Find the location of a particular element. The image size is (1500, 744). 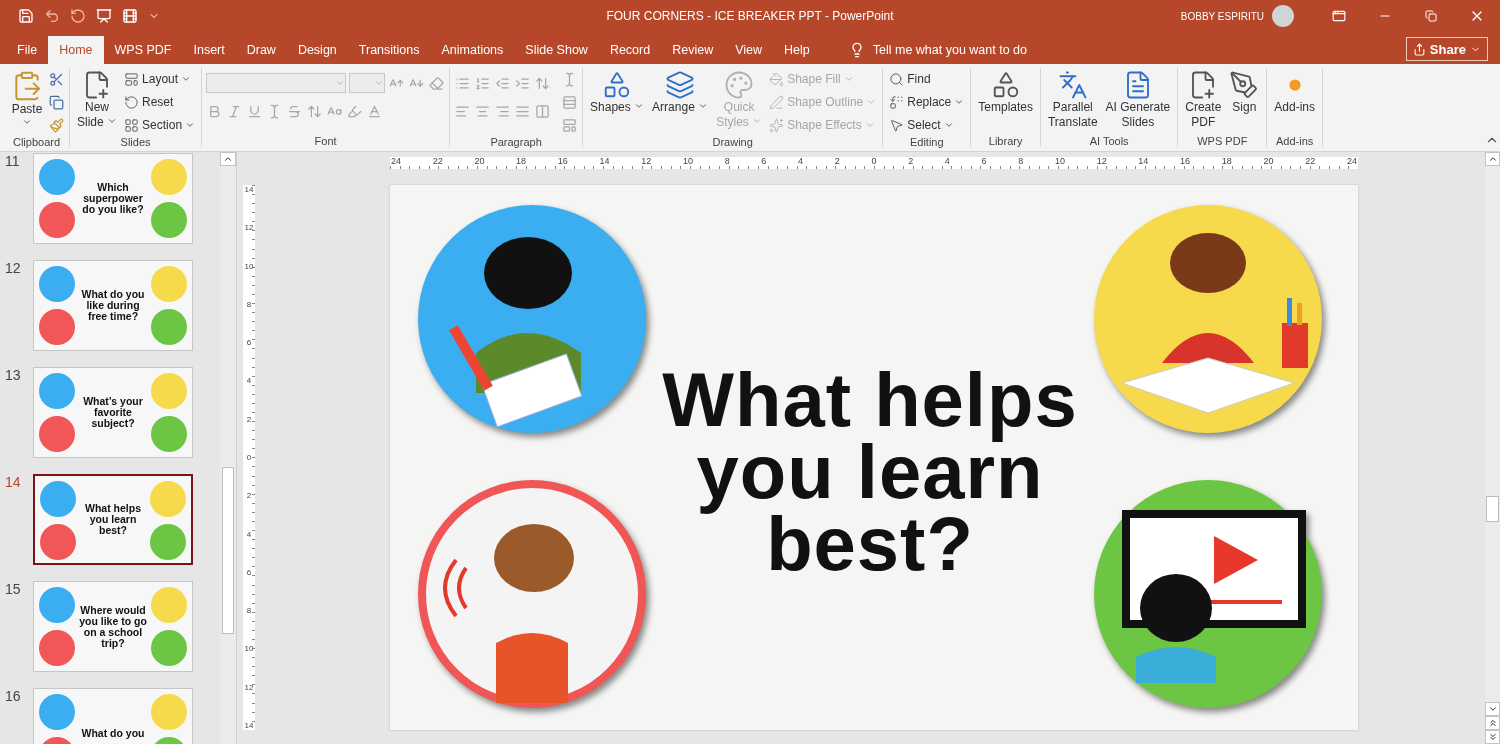

ribbon-tab: Record is located at coordinates (630, 50).